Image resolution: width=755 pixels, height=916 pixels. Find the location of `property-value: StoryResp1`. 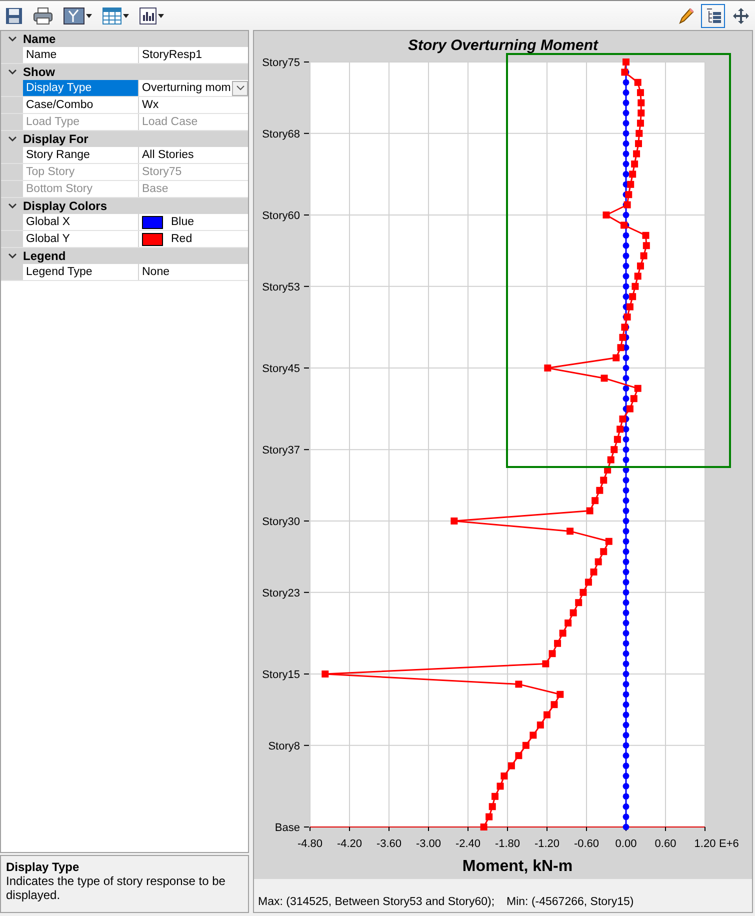

property-value: StoryResp1 is located at coordinates (172, 55).